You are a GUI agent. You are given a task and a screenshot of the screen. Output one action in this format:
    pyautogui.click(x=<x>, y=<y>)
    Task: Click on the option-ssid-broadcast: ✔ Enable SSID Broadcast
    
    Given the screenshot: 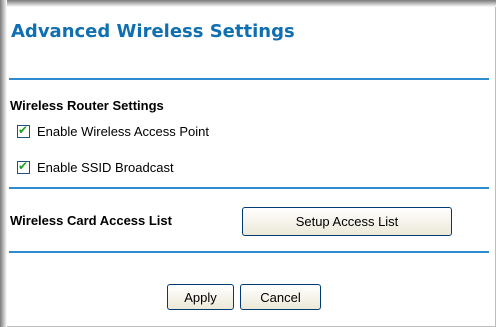 What is the action you would take?
    pyautogui.click(x=95, y=167)
    